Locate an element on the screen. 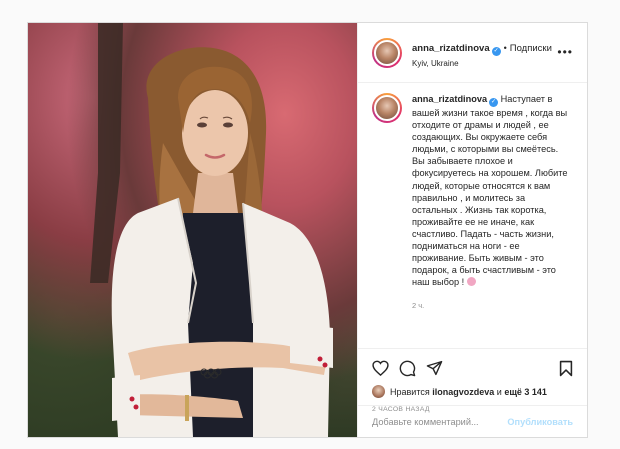  likes-summary: Нравится ilonagvozdeva и ещё 3 141 is located at coordinates (472, 391).